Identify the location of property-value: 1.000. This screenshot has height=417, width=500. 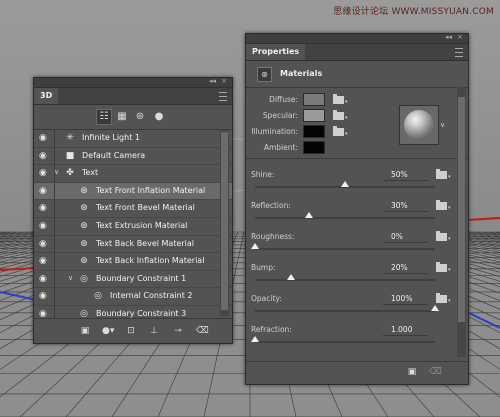
(401, 329).